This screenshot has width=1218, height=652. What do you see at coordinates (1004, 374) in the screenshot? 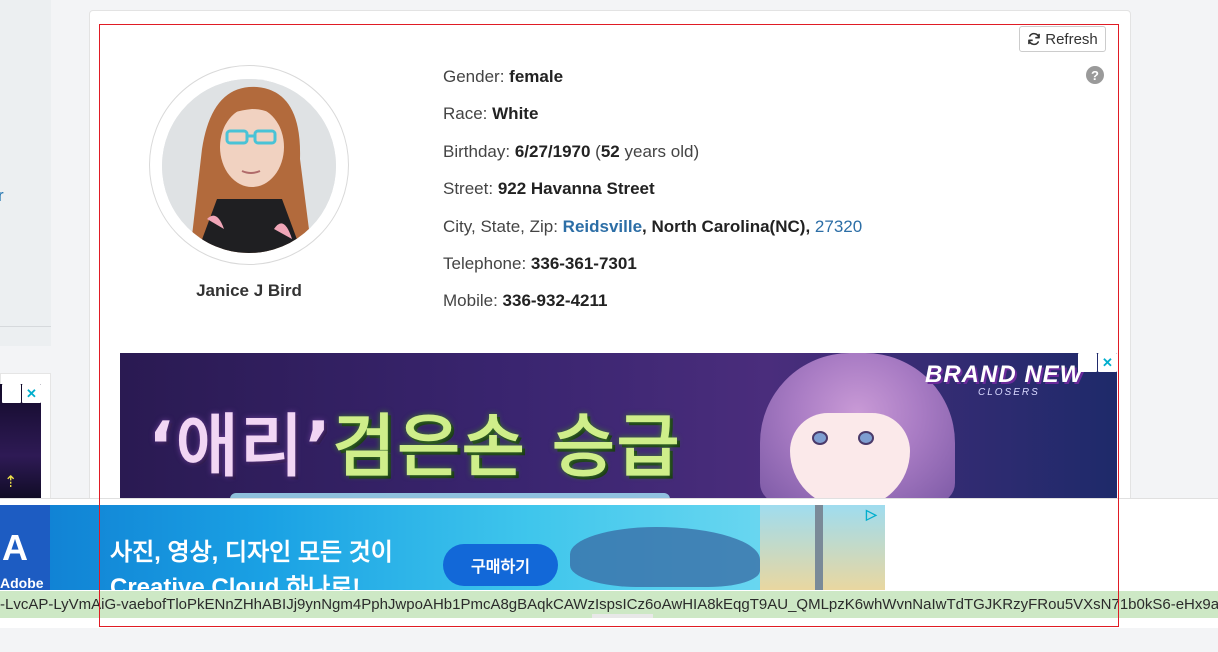
I see `banner-brand: BRAND NEW` at bounding box center [1004, 374].